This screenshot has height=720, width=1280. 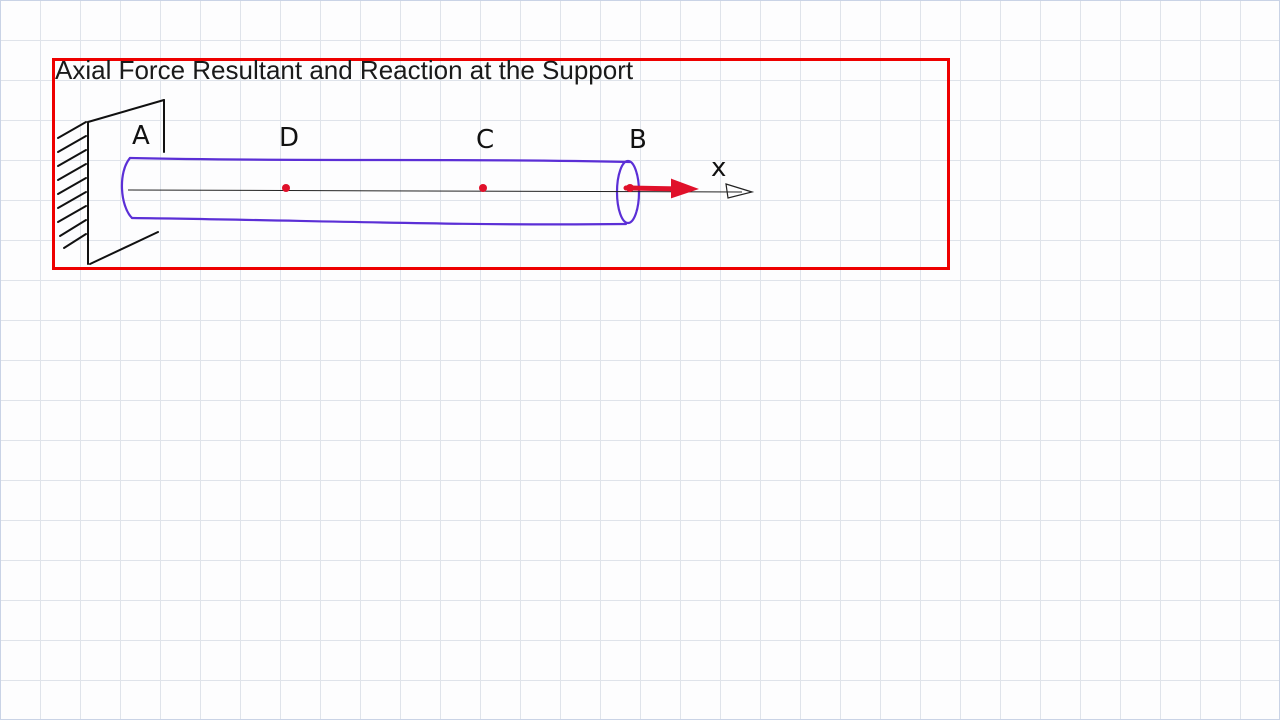 I want to click on label-x: x, so click(x=718, y=168).